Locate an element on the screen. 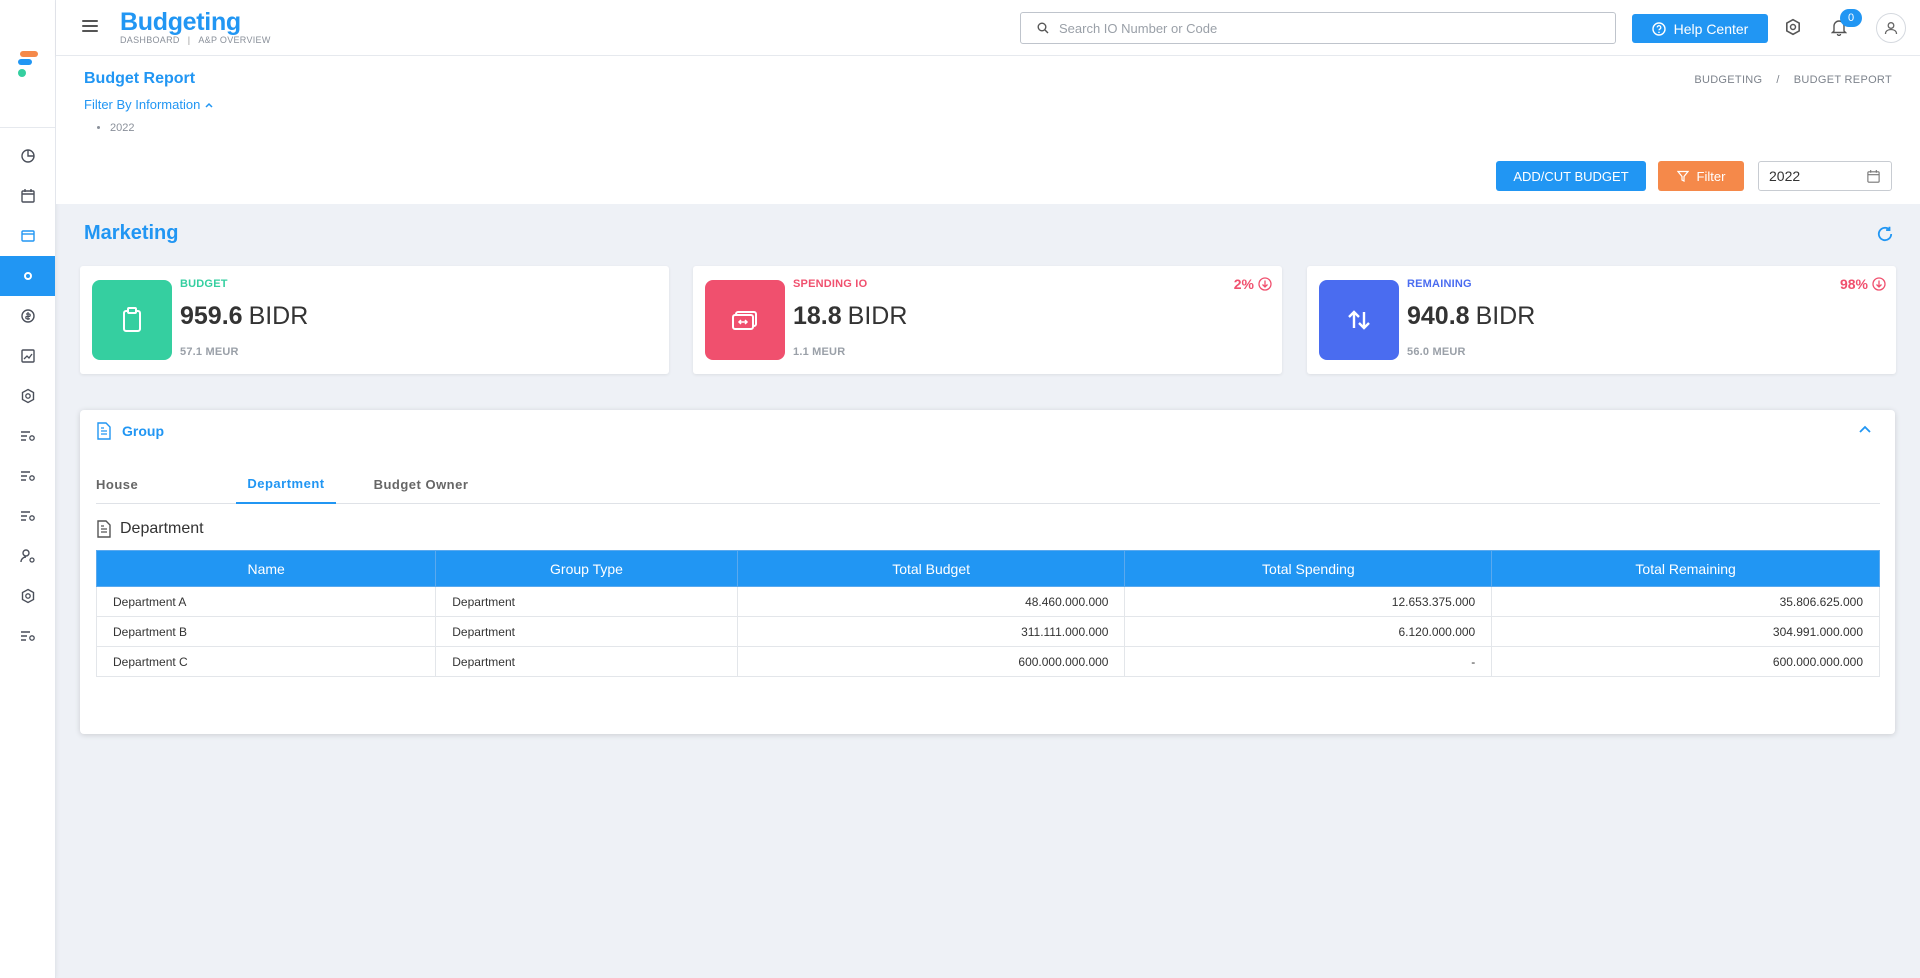 The image size is (1920, 978). sidebar-item-dashboard is located at coordinates (27, 156).